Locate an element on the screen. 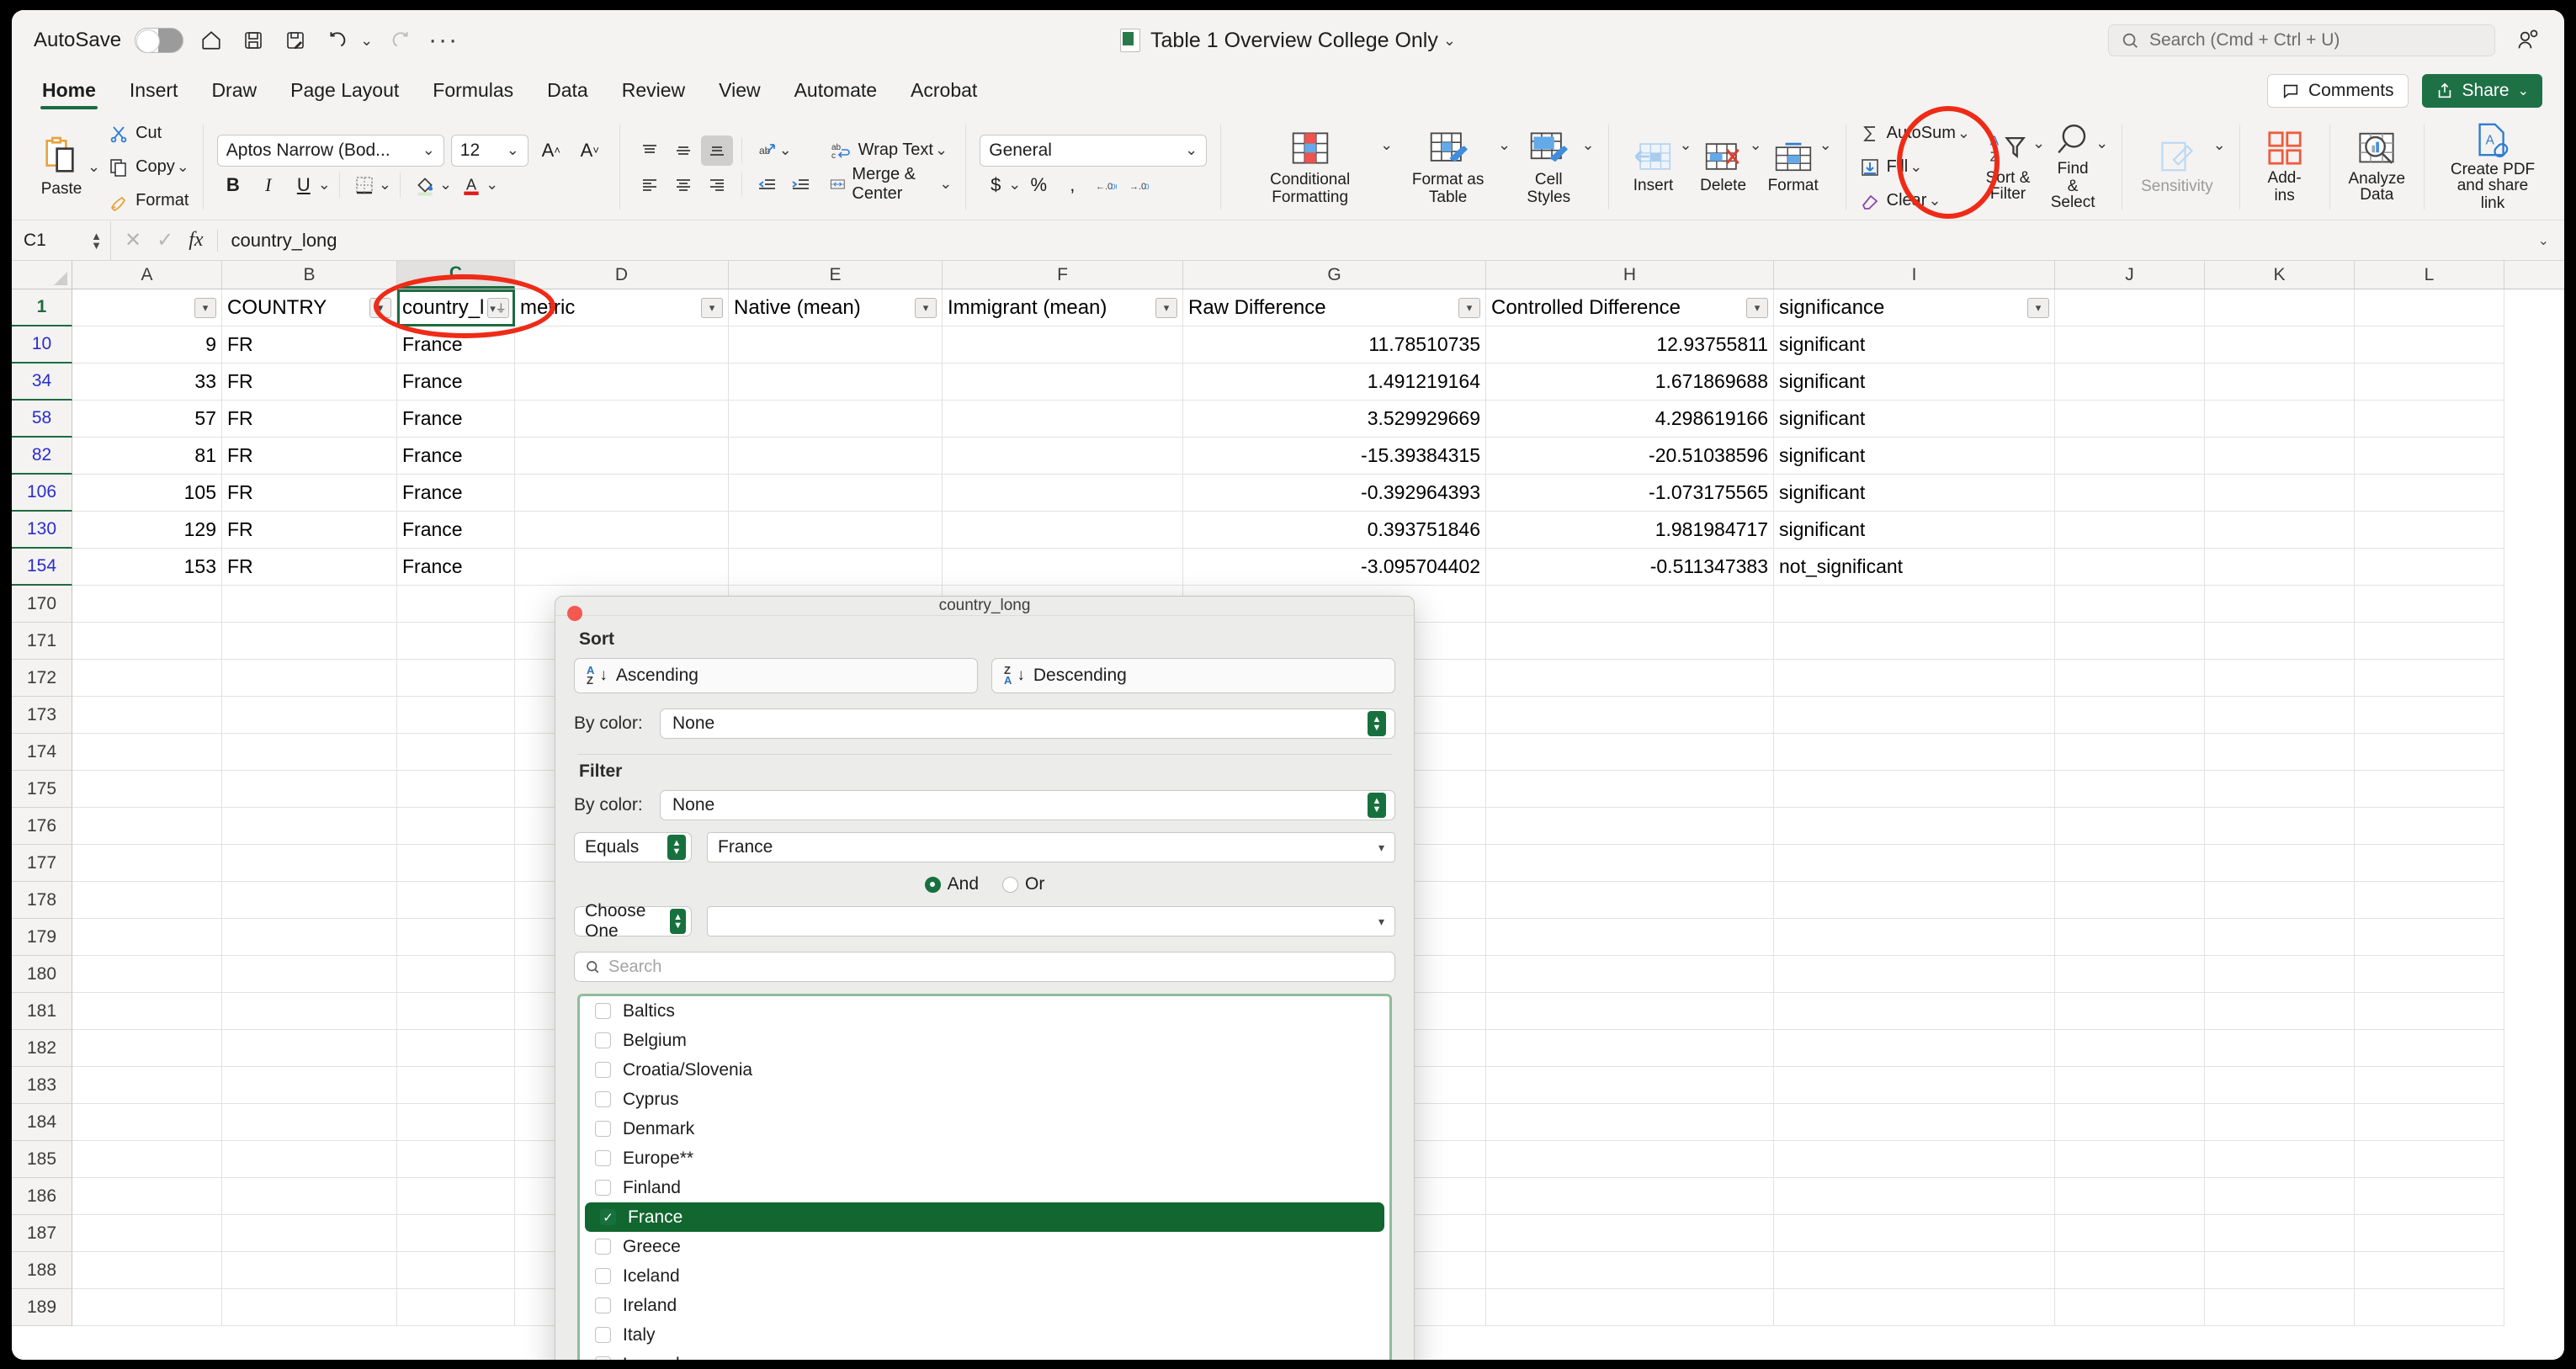 This screenshot has width=2576, height=1369. insert-cells-button: Insert is located at coordinates (1653, 167).